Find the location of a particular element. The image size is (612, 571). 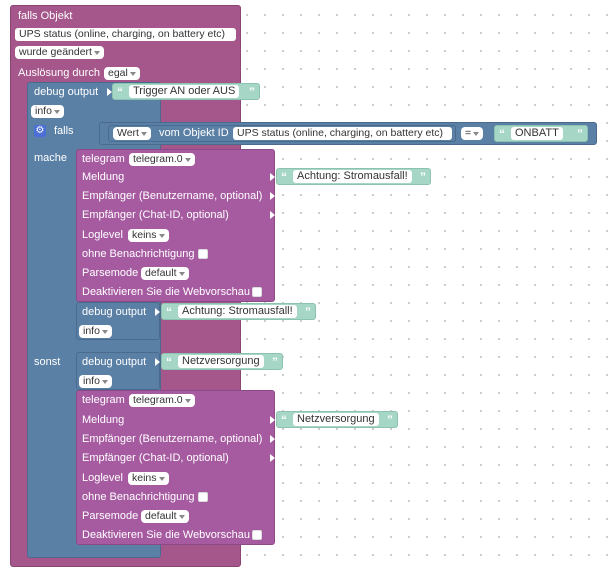

debug-mache-input-notch is located at coordinates (157, 312).